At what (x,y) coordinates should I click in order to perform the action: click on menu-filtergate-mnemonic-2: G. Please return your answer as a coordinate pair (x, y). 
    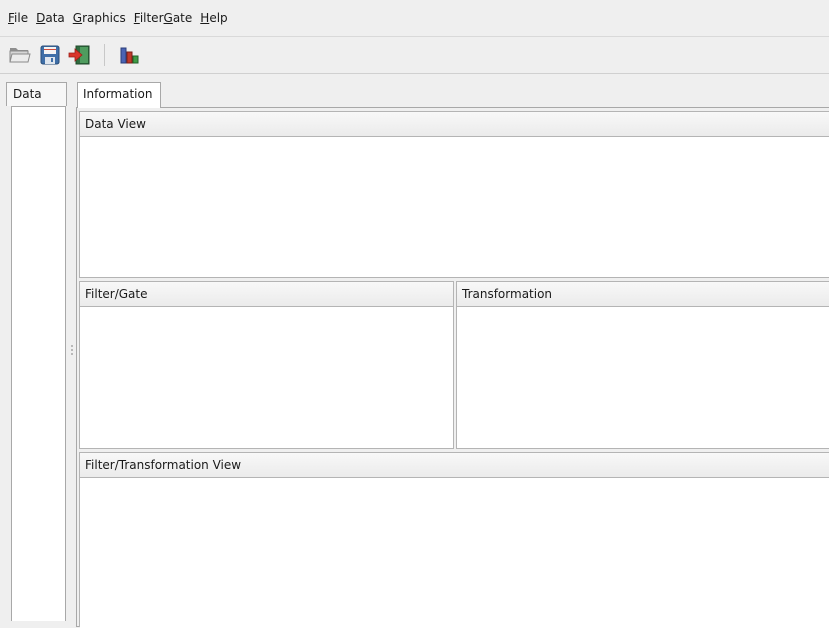
    Looking at the image, I should click on (168, 18).